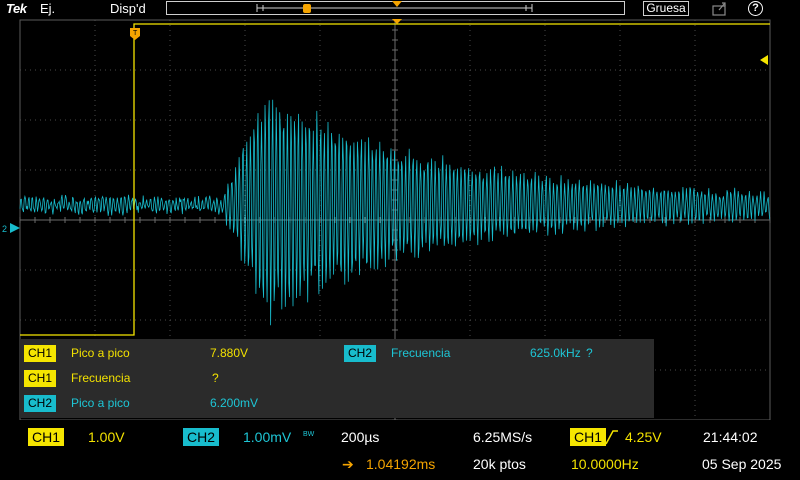 Image resolution: width=800 pixels, height=480 pixels. Describe the element at coordinates (40, 403) in the screenshot. I see `measure-4-channel: CH2` at that location.